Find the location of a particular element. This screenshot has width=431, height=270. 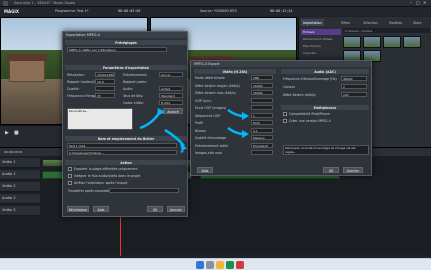

arrow-to-folder is located at coordinates (174, 137).